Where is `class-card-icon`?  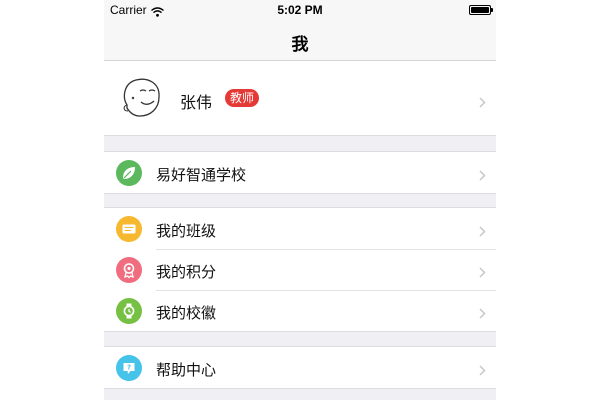
class-card-icon is located at coordinates (129, 229).